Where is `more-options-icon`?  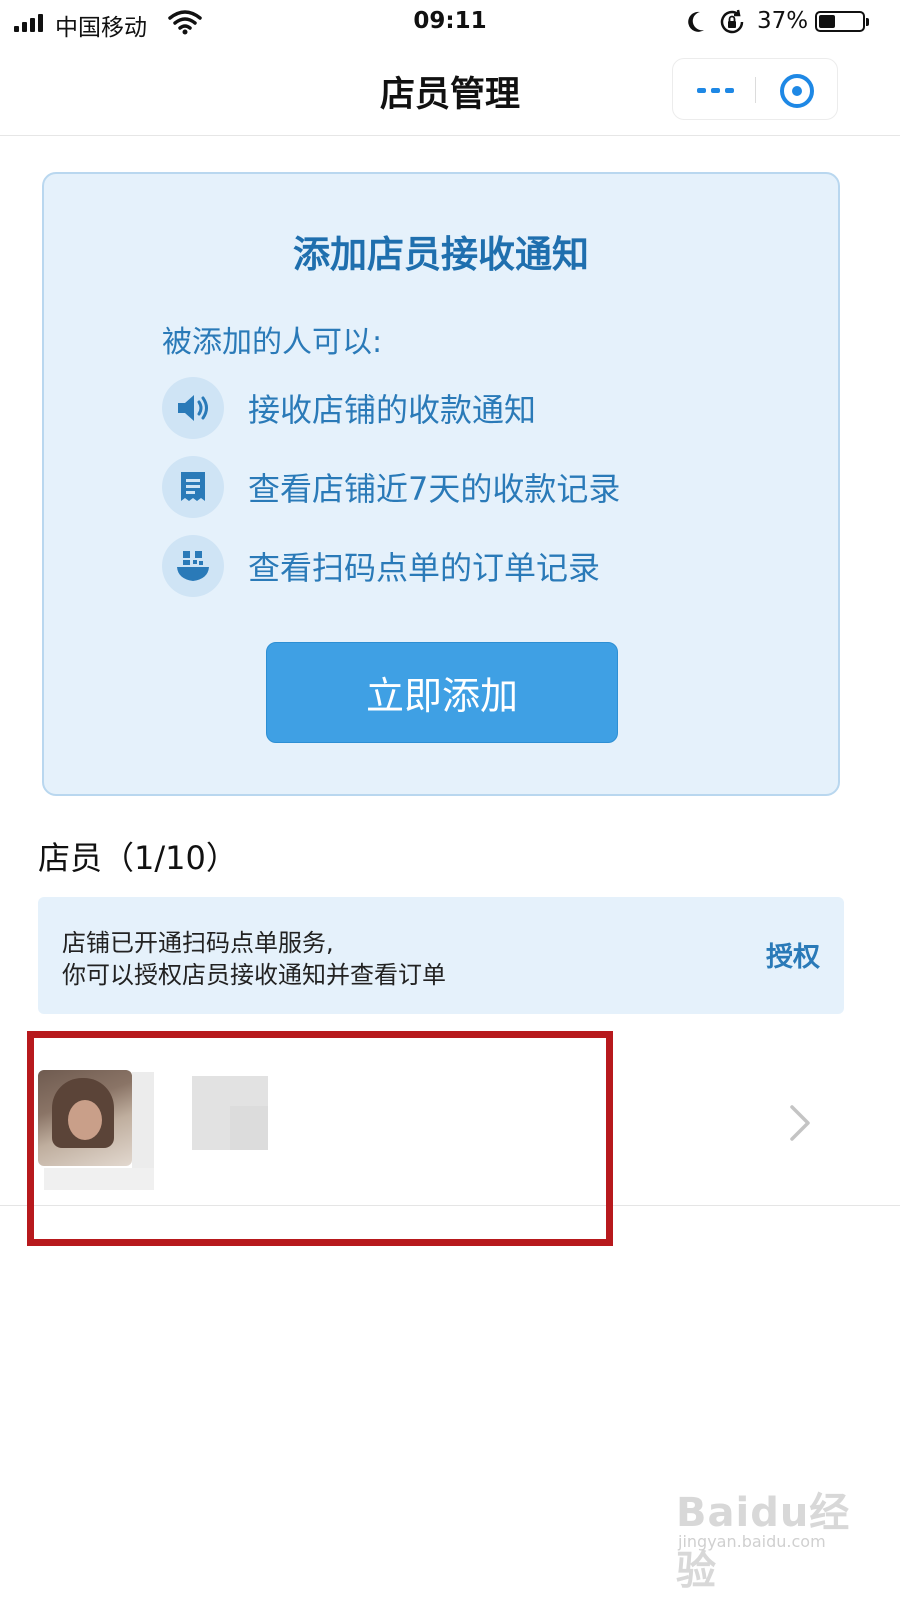
more-options-icon is located at coordinates (715, 90).